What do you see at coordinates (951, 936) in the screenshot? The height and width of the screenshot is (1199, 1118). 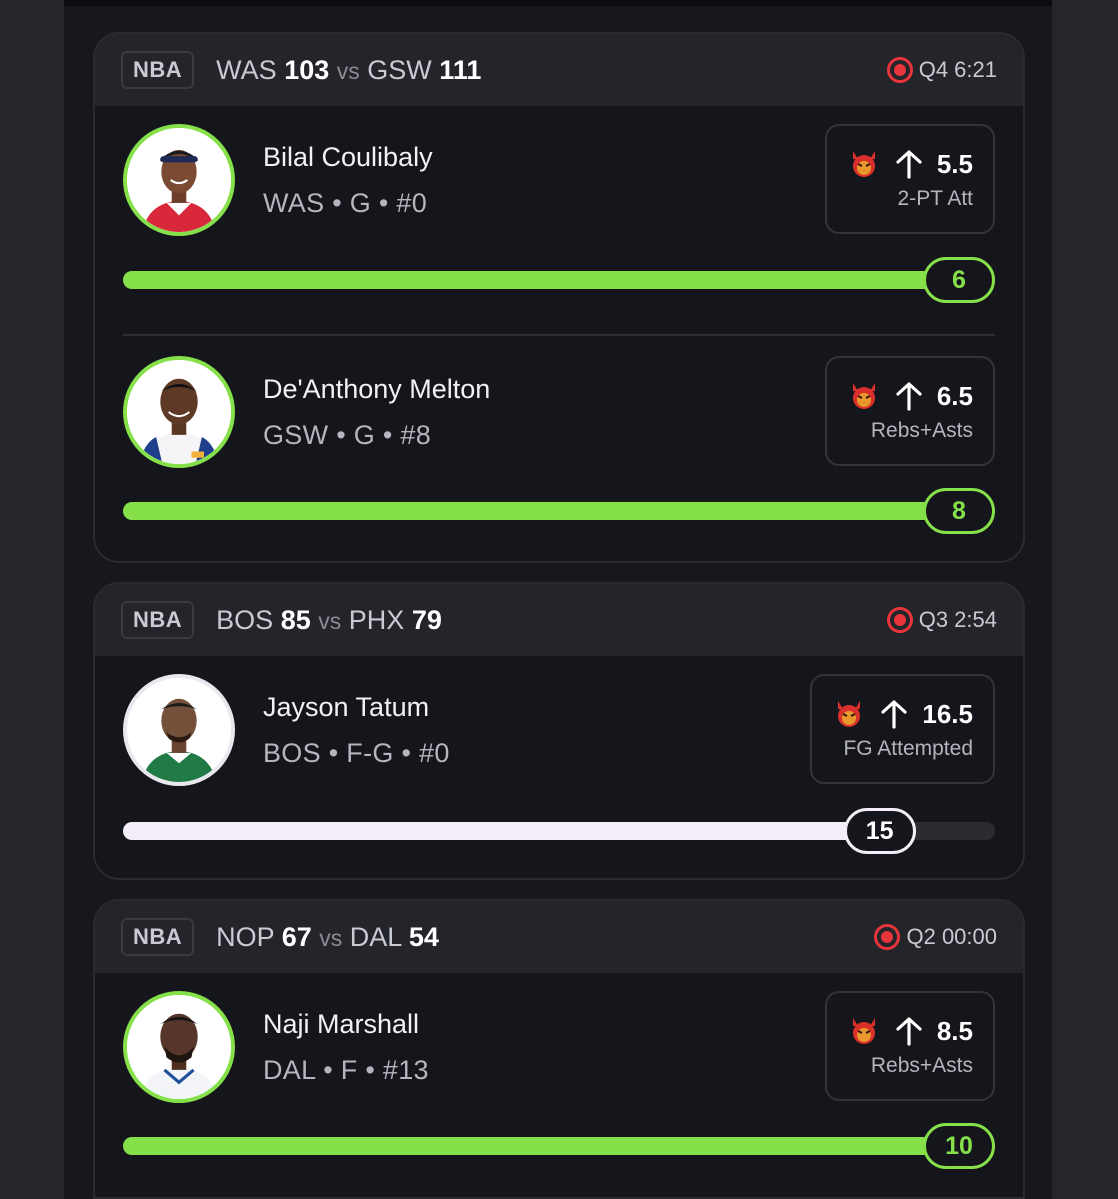 I see `game-clock: Q2 00:00` at bounding box center [951, 936].